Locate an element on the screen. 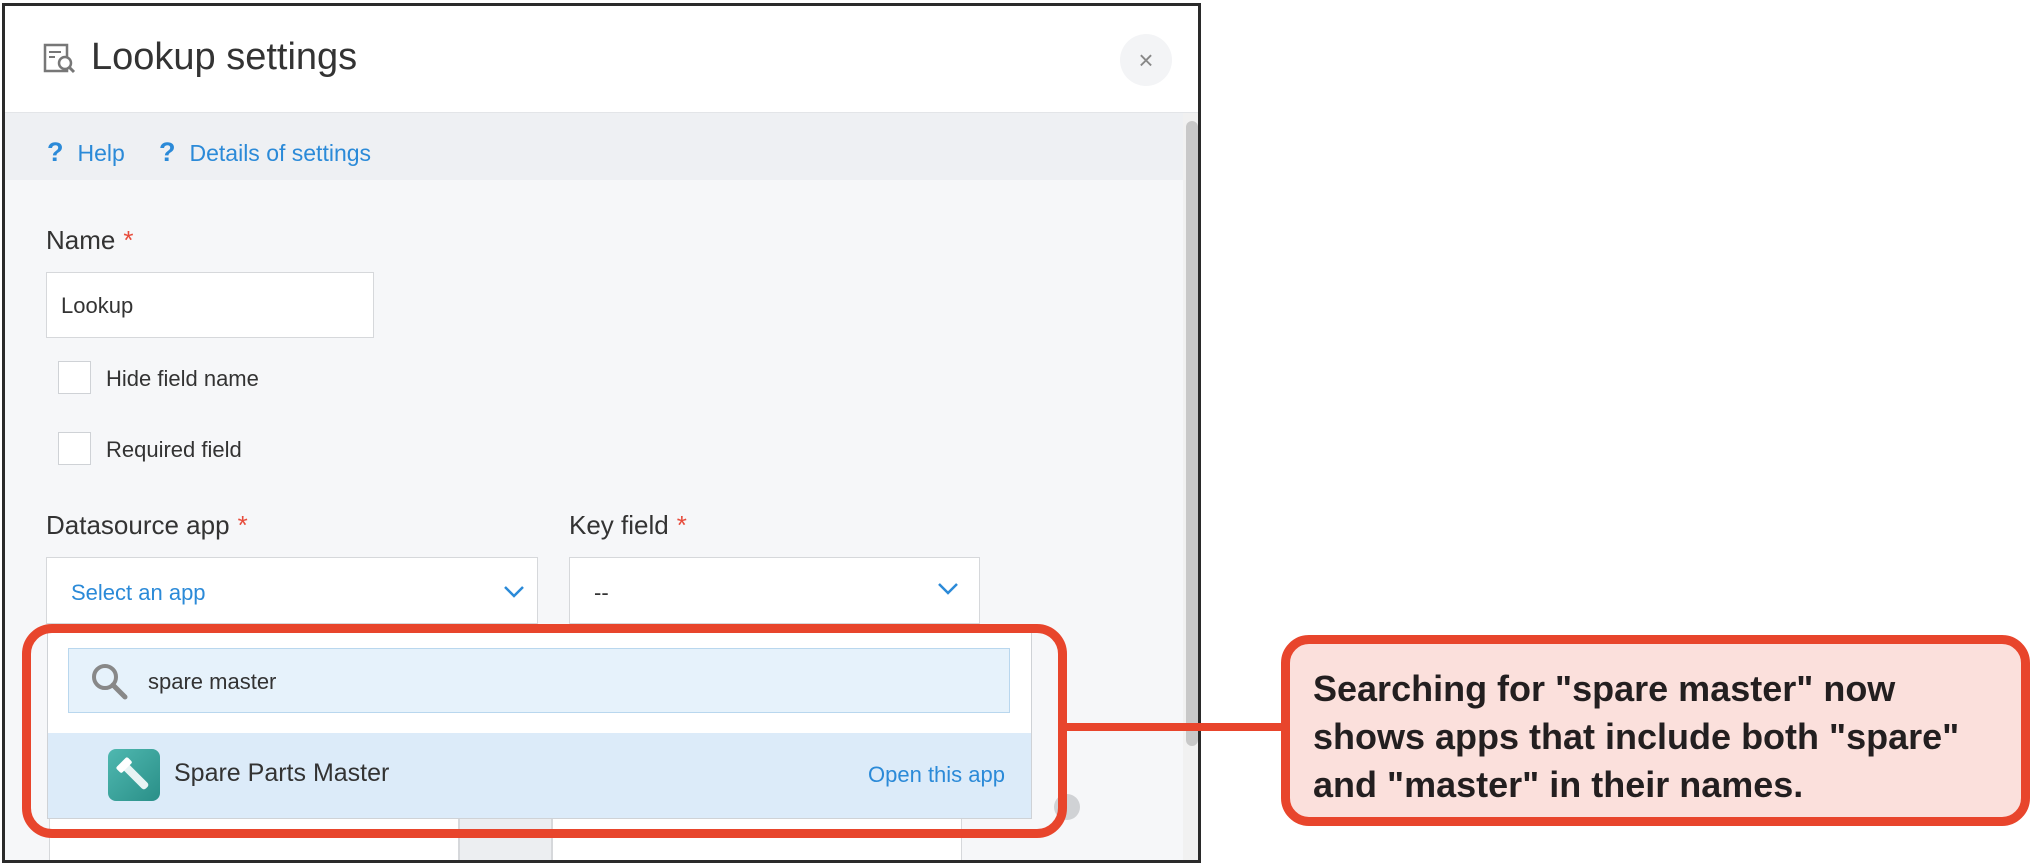  highlight-box is located at coordinates (544, 731).